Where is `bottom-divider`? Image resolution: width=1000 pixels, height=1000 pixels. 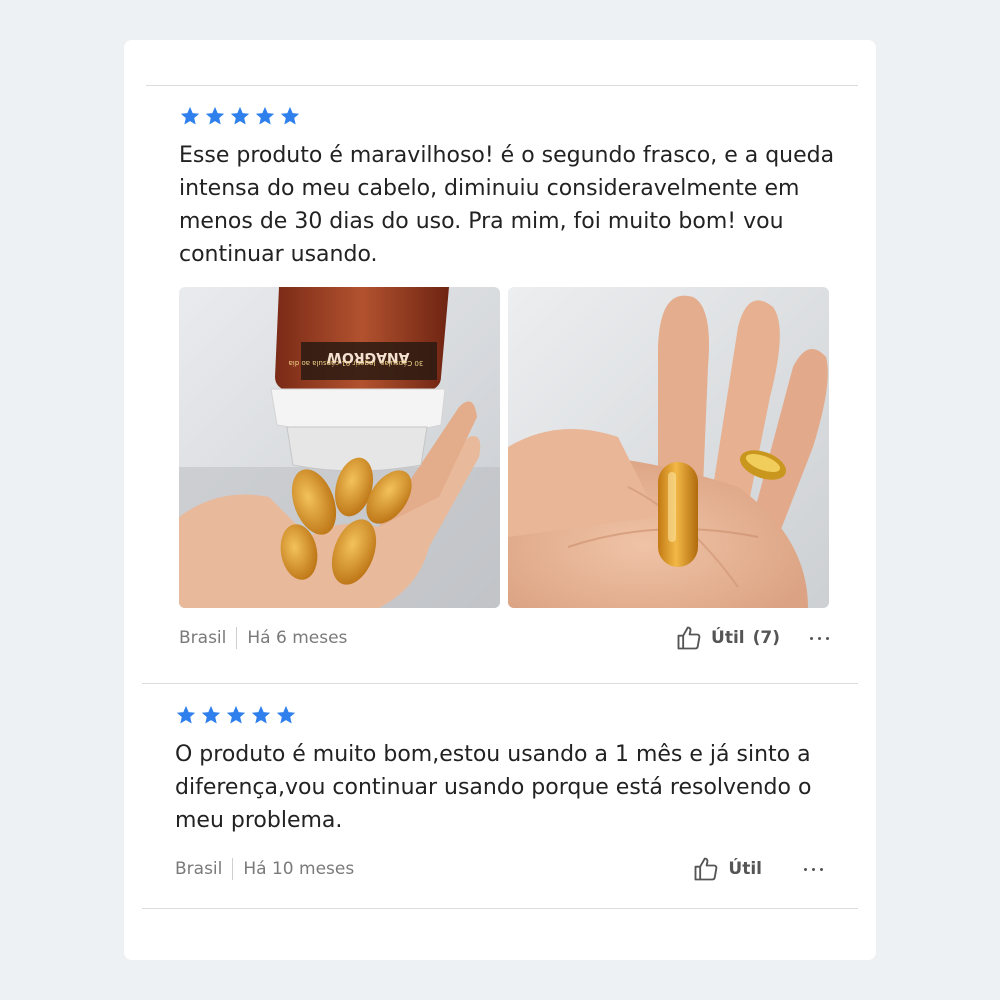 bottom-divider is located at coordinates (500, 908).